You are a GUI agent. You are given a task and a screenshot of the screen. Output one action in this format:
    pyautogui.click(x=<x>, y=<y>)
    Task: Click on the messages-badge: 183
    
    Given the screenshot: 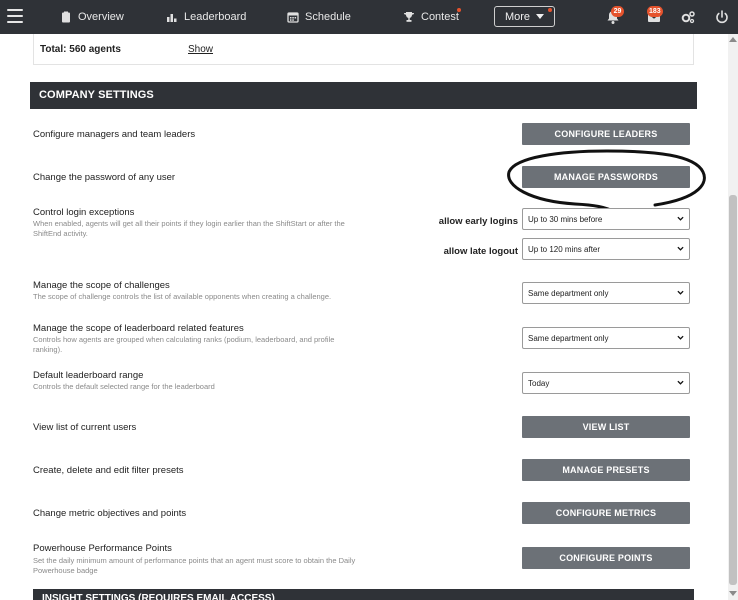 What is the action you would take?
    pyautogui.click(x=655, y=11)
    